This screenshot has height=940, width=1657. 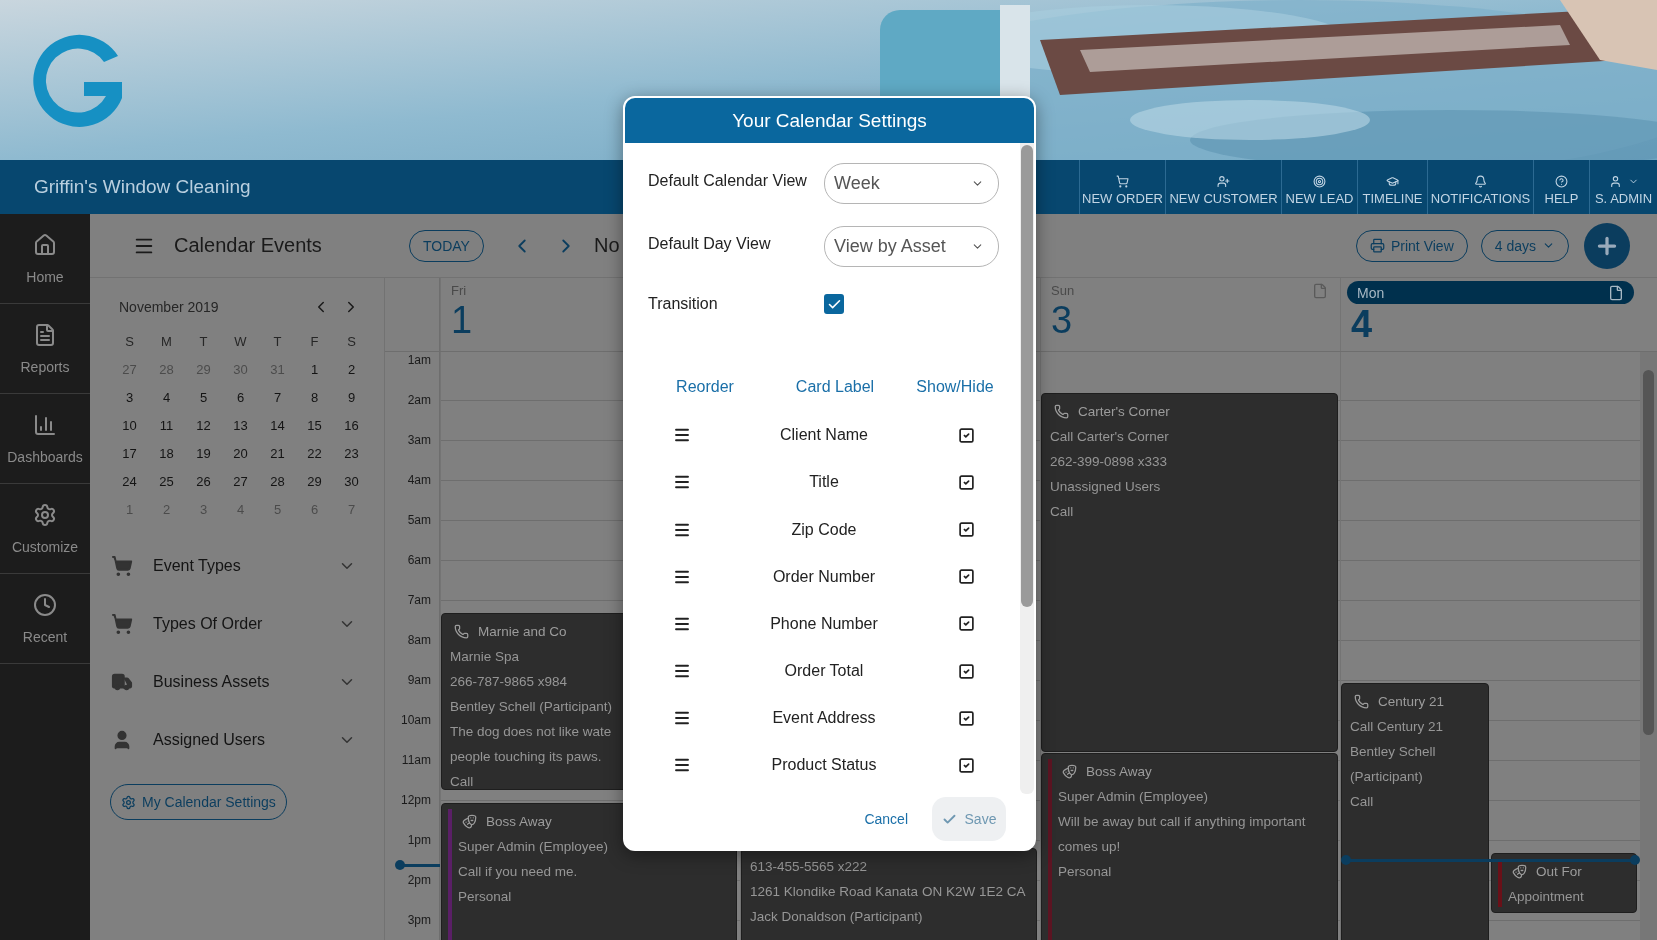 What do you see at coordinates (122, 624) in the screenshot?
I see `cart-icon` at bounding box center [122, 624].